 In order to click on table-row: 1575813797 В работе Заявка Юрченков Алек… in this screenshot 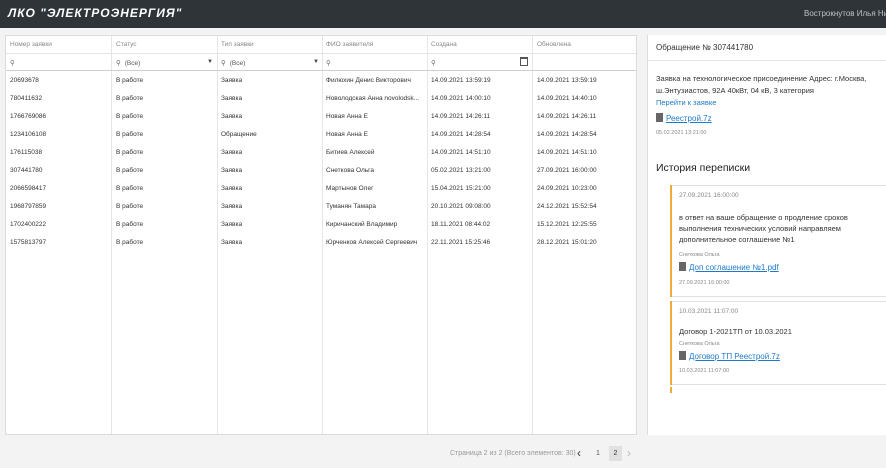, I will do `click(321, 243)`.